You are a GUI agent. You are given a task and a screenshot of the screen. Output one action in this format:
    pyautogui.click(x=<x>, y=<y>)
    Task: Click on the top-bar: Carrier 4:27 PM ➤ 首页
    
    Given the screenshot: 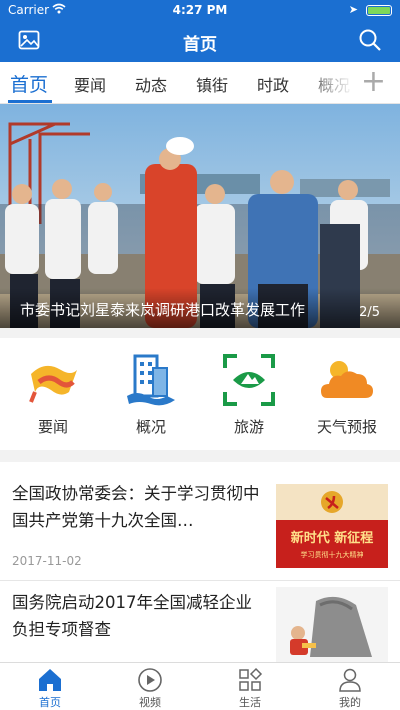 What is the action you would take?
    pyautogui.click(x=200, y=31)
    